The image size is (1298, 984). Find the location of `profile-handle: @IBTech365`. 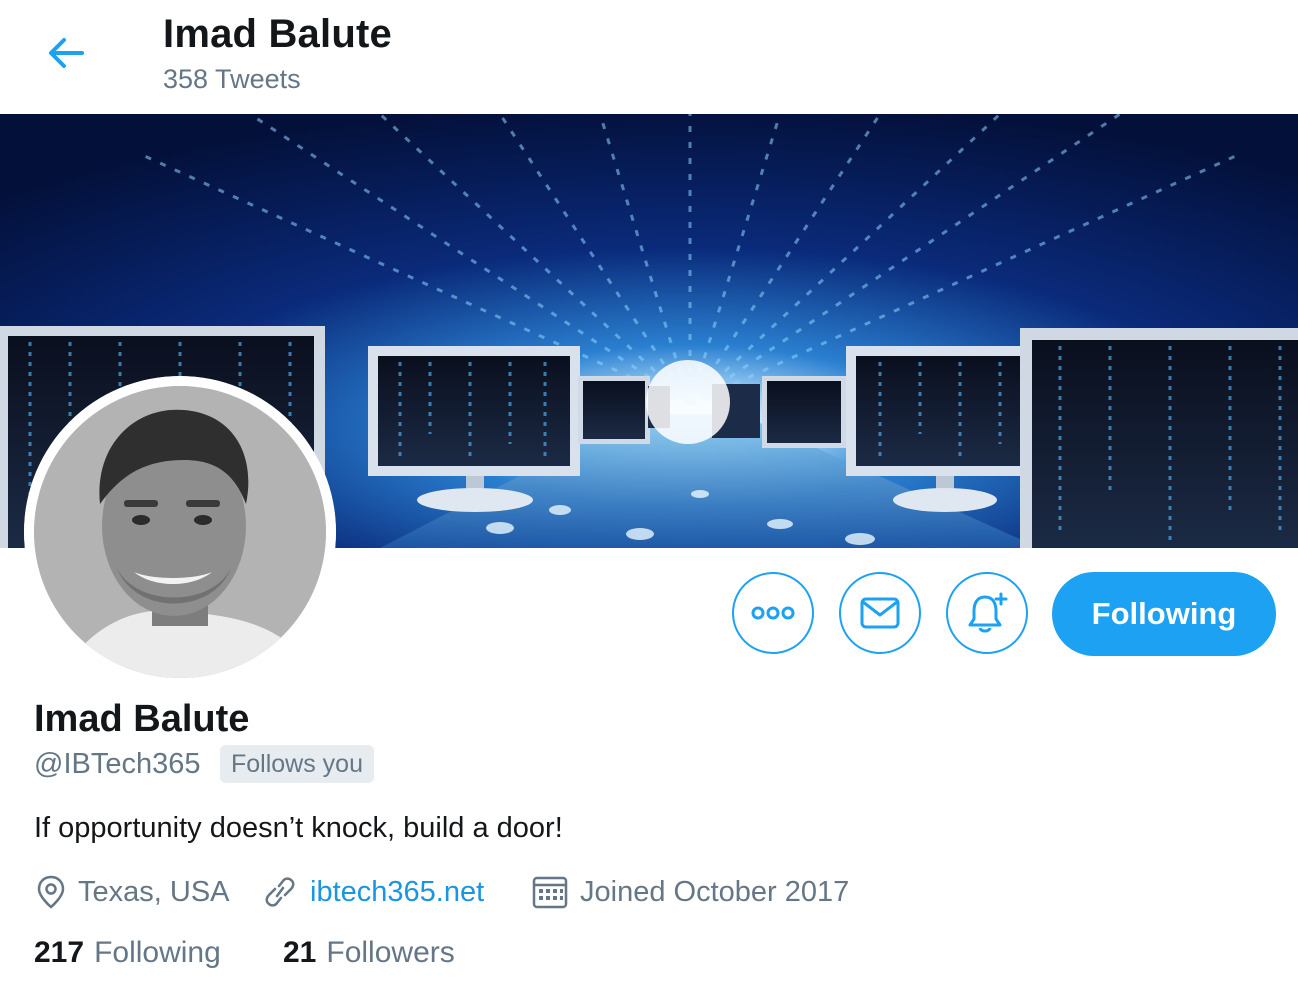

profile-handle: @IBTech365 is located at coordinates (117, 764).